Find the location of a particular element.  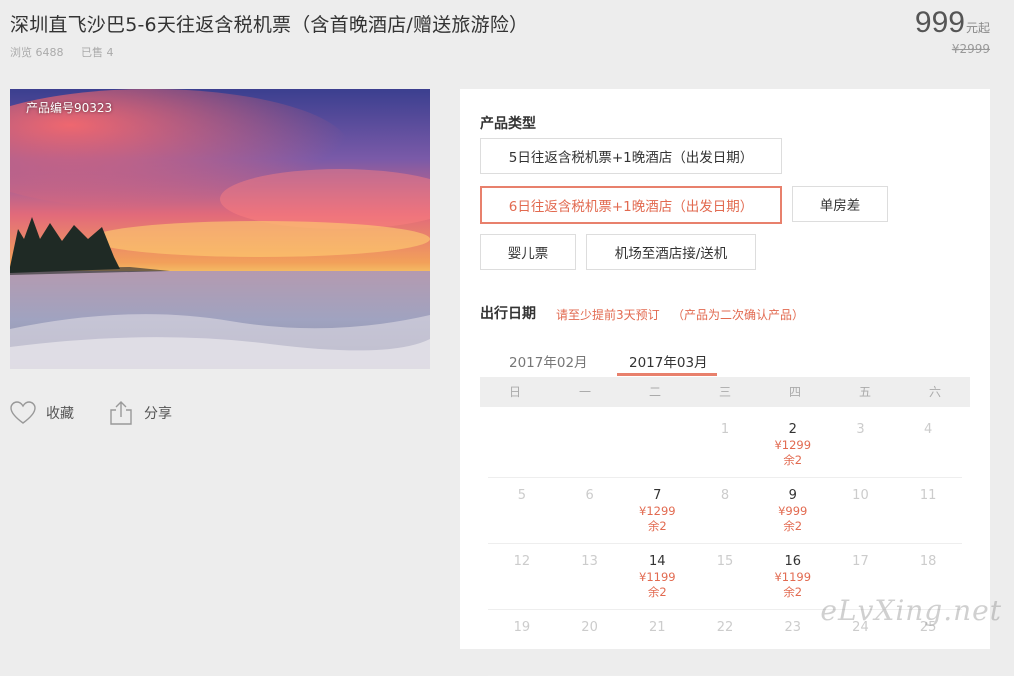

calendar-week: 1 2 ¥1299 余2 3 4 is located at coordinates (725, 445).